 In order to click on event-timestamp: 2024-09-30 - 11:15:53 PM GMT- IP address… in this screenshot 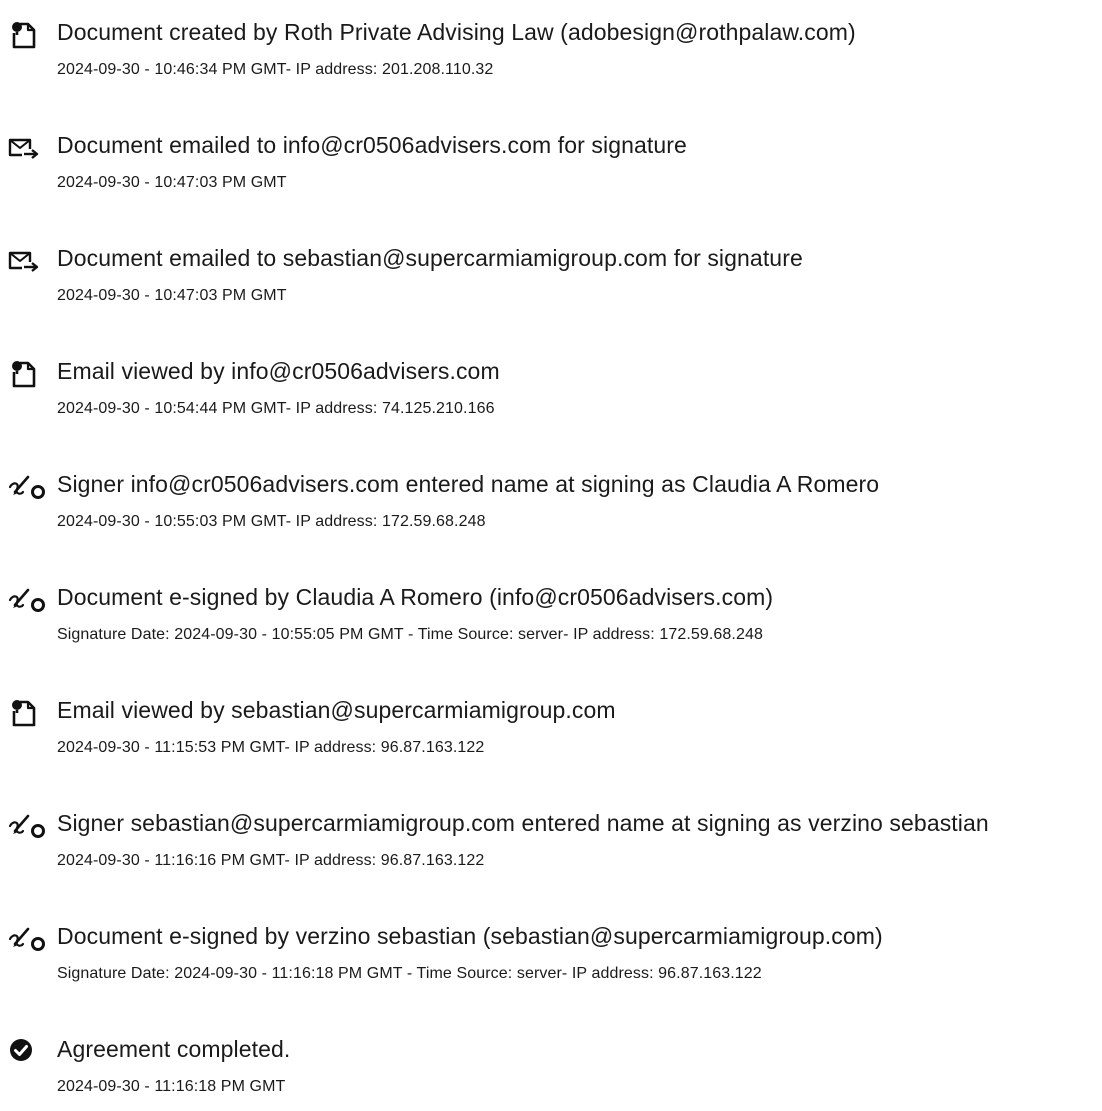, I will do `click(271, 747)`.